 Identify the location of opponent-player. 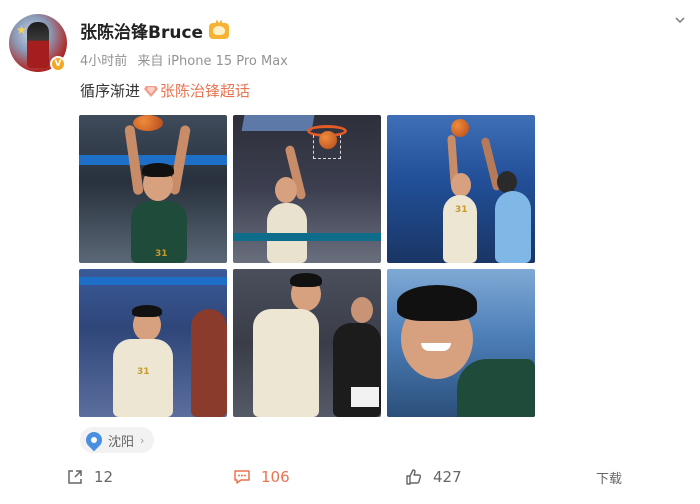
(209, 363).